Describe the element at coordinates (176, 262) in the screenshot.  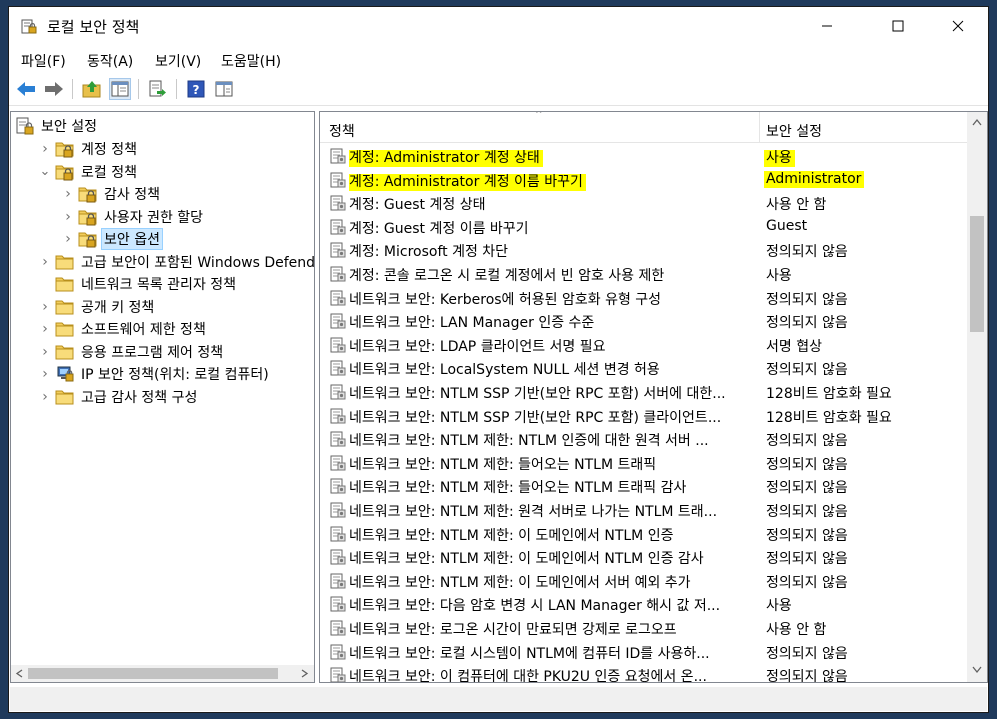
I see `tree-node: › 고급 보안이 포함된 Windows Defende` at that location.